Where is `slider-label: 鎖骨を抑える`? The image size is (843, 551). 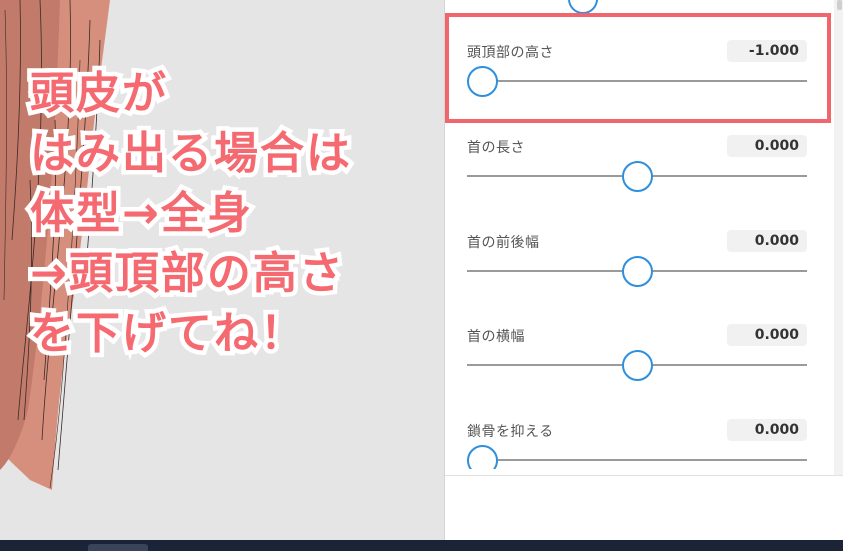
slider-label: 鎖骨を抑える is located at coordinates (510, 432).